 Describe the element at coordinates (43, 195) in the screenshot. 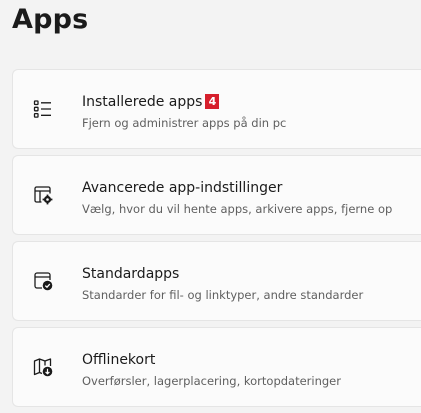

I see `app-settings-gear-icon` at that location.